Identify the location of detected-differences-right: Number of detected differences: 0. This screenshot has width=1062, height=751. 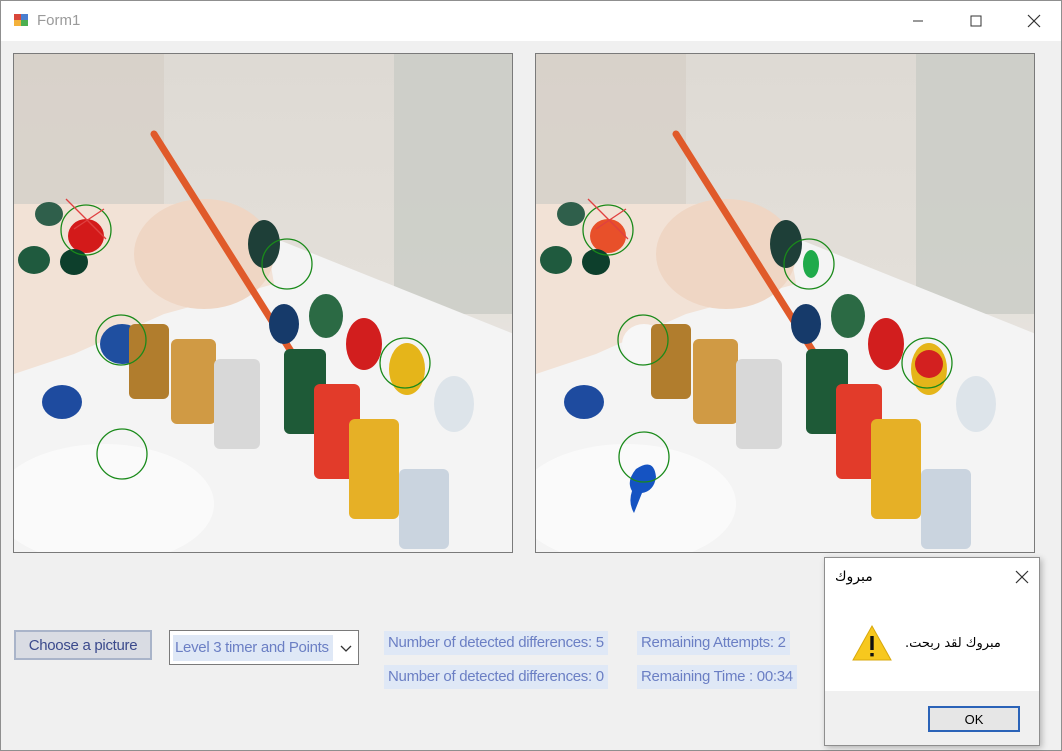
(496, 677).